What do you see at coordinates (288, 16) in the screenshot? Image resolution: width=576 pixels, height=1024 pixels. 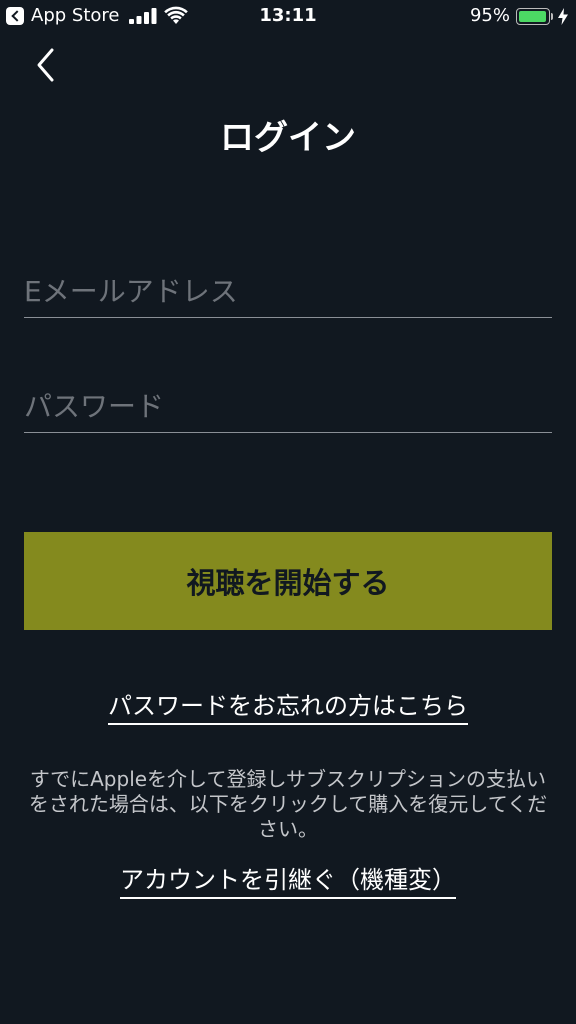 I see `status-bar: App Store 13:11 95%` at bounding box center [288, 16].